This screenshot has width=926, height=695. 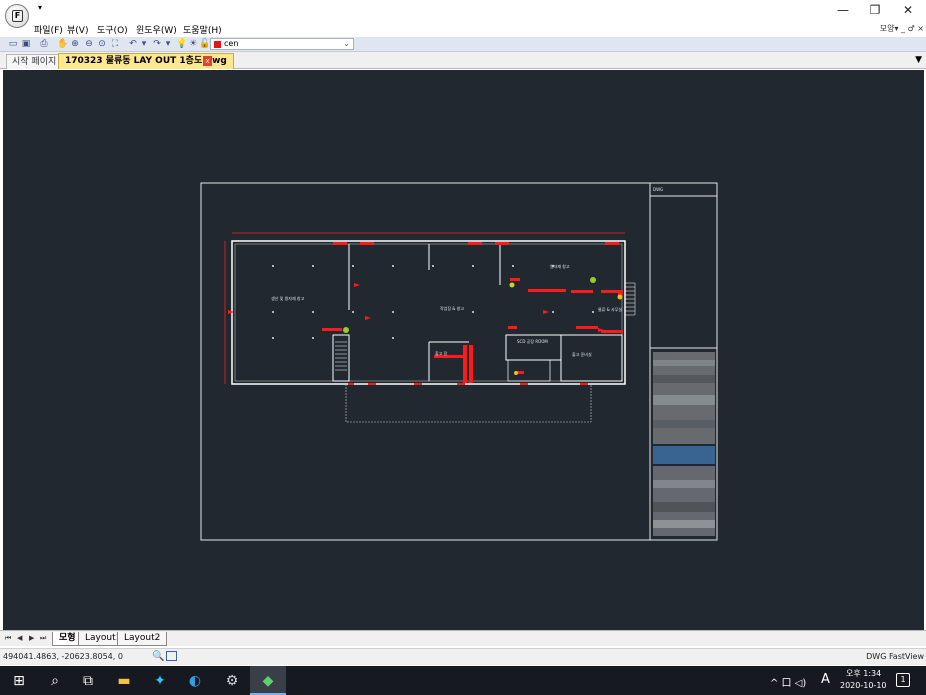 What do you see at coordinates (13, 44) in the screenshot?
I see `open-icon: ▭` at bounding box center [13, 44].